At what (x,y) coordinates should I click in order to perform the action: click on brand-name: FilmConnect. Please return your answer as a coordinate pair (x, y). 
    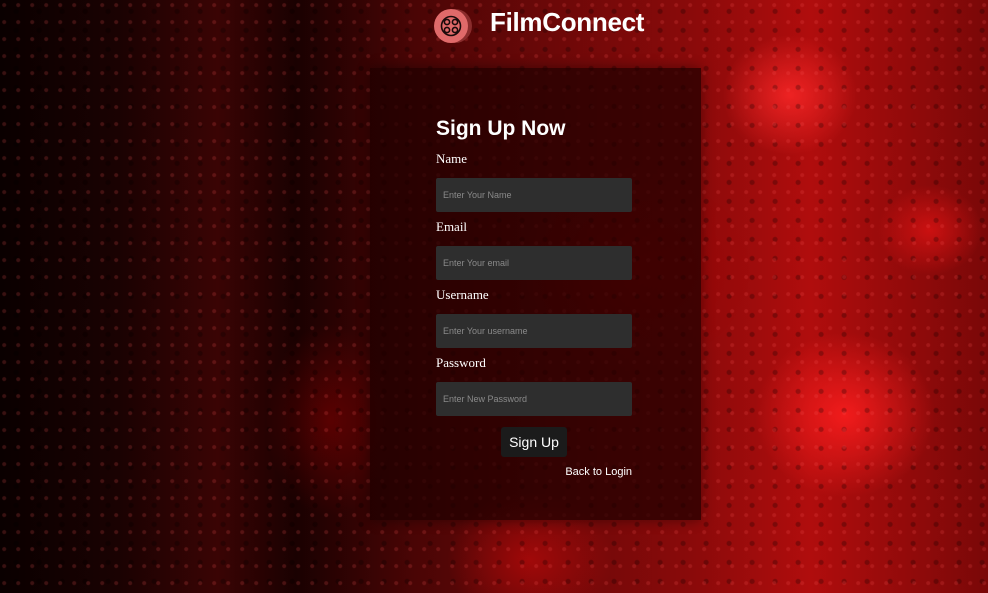
    Looking at the image, I should click on (567, 21).